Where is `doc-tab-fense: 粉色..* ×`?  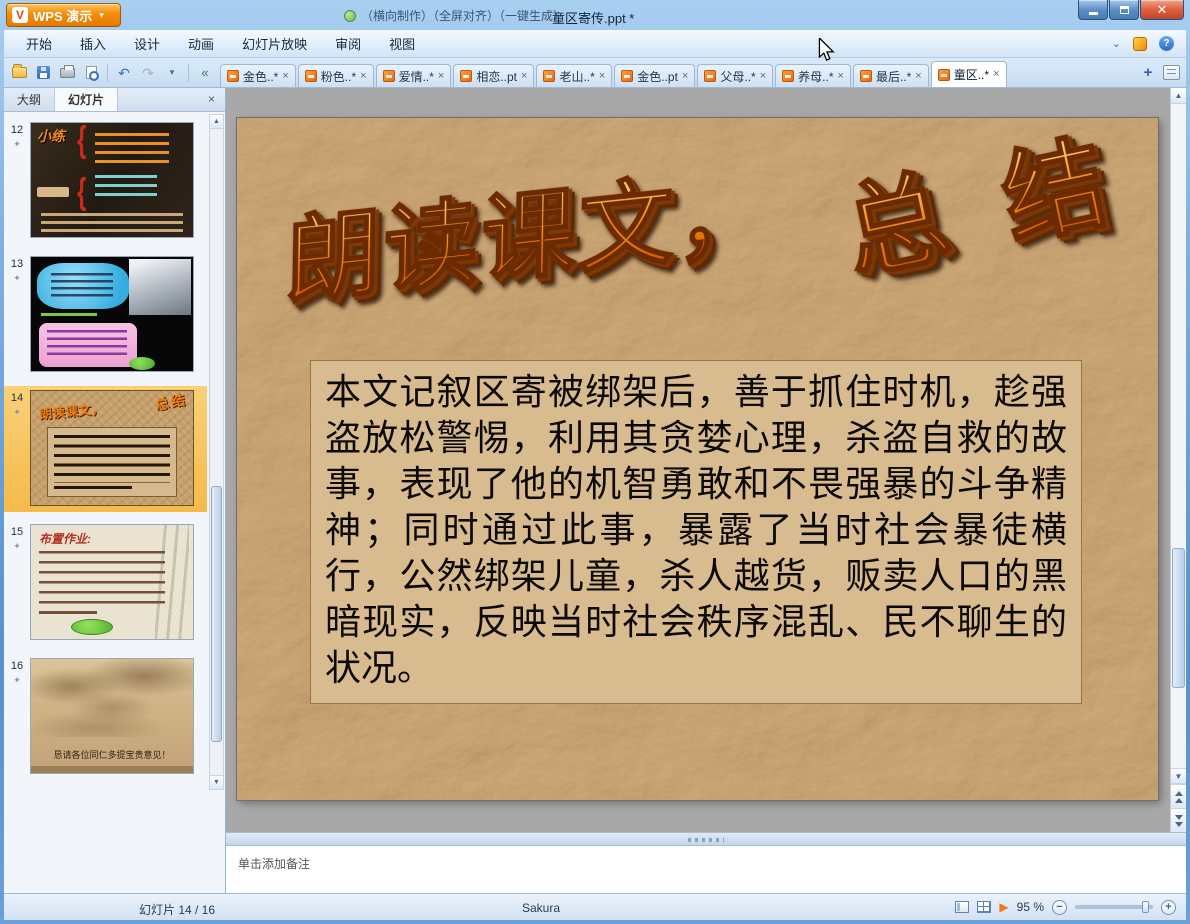
doc-tab-fense: 粉色..* × is located at coordinates (335, 75).